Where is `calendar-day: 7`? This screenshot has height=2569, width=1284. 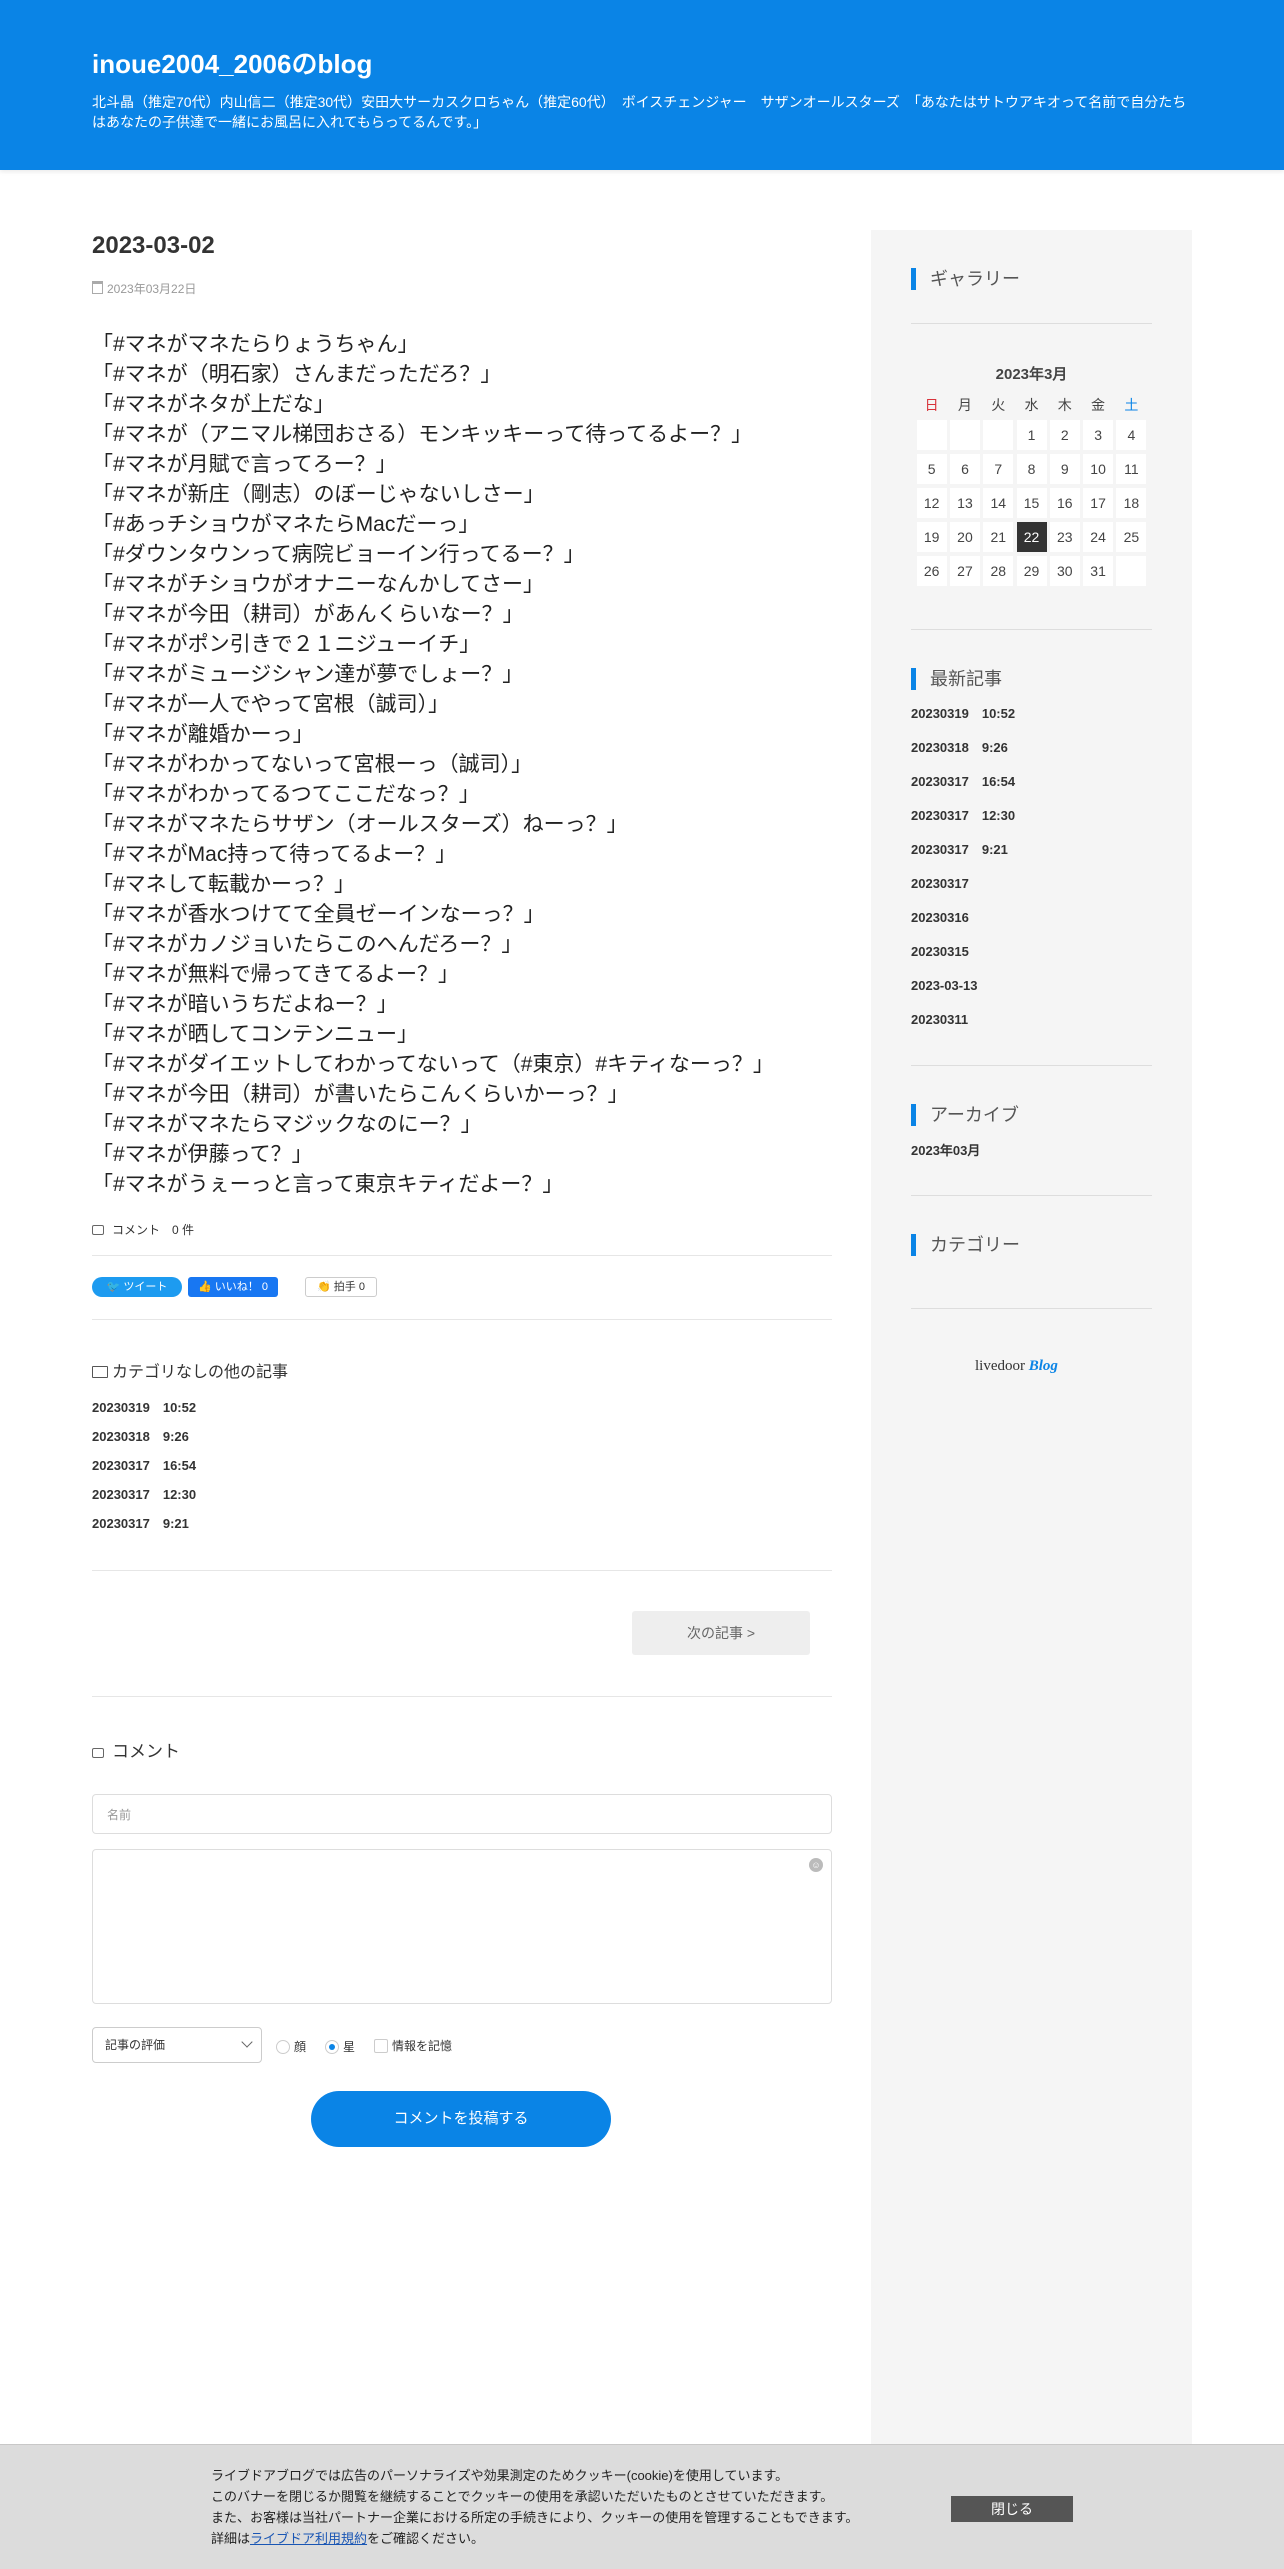 calendar-day: 7 is located at coordinates (998, 469).